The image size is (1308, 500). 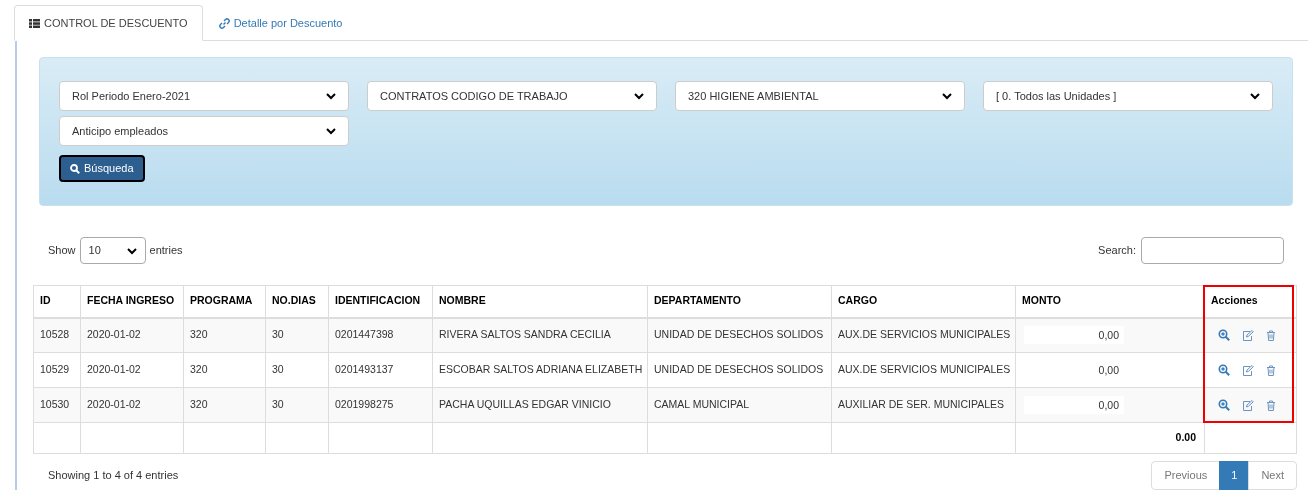 What do you see at coordinates (57, 405) in the screenshot?
I see `table-cell: 10530` at bounding box center [57, 405].